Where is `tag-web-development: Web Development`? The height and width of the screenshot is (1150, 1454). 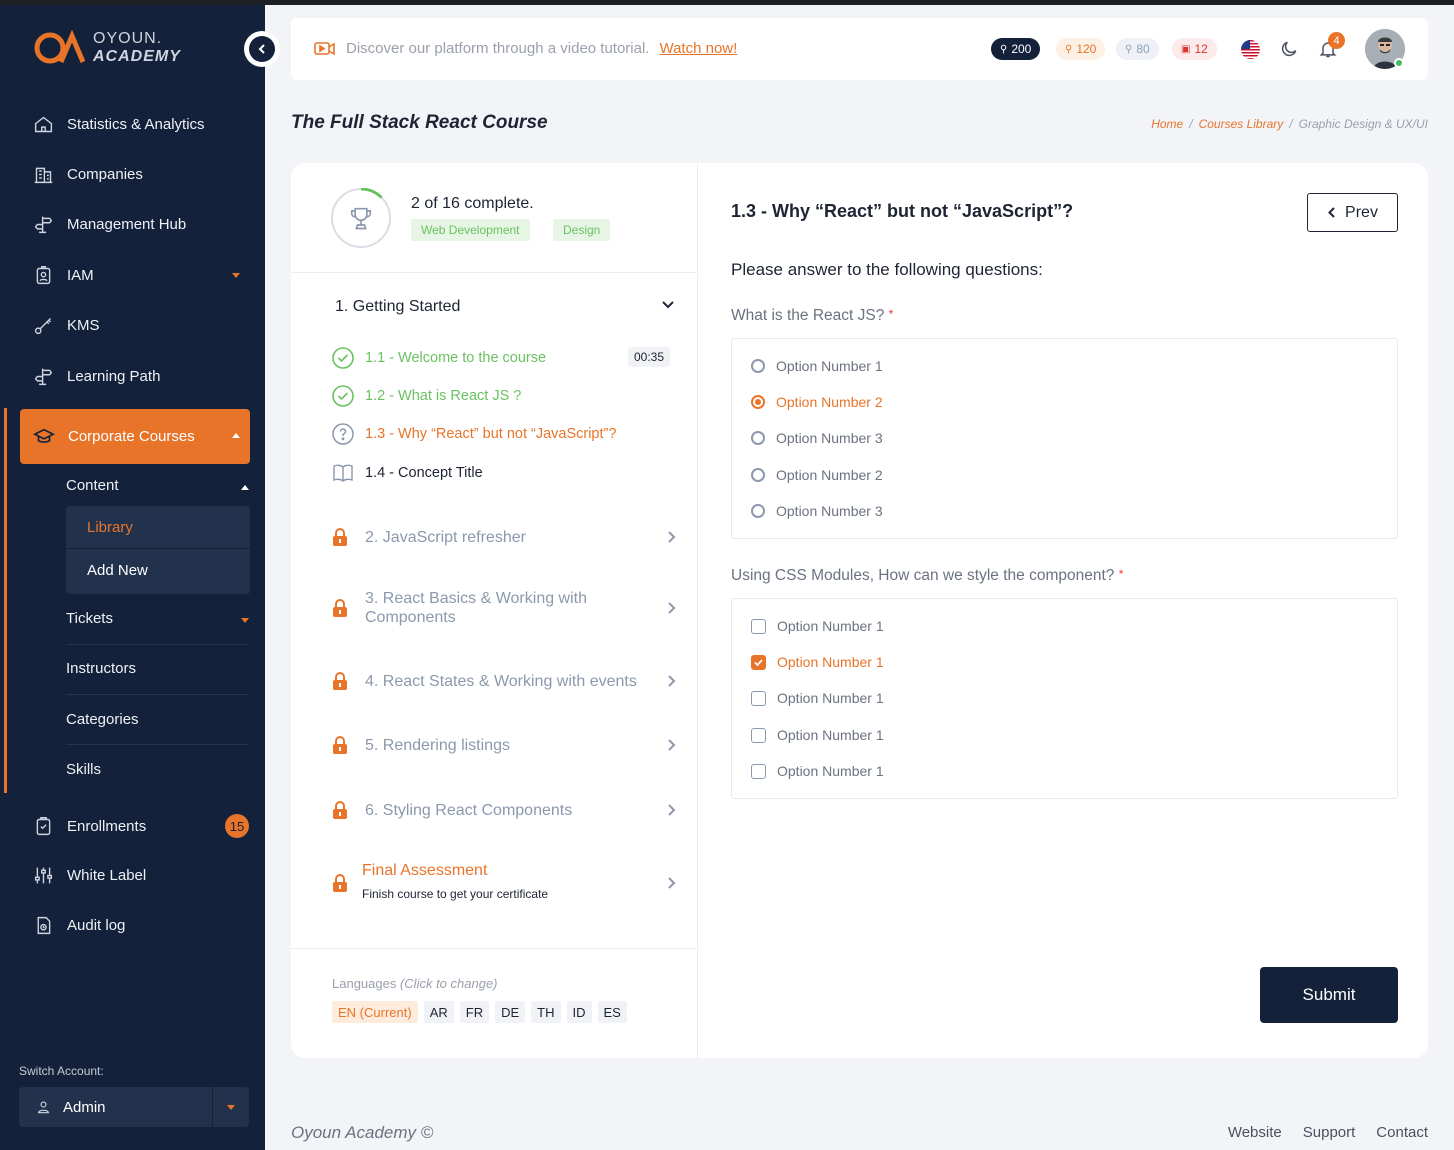
tag-web-development: Web Development is located at coordinates (470, 230).